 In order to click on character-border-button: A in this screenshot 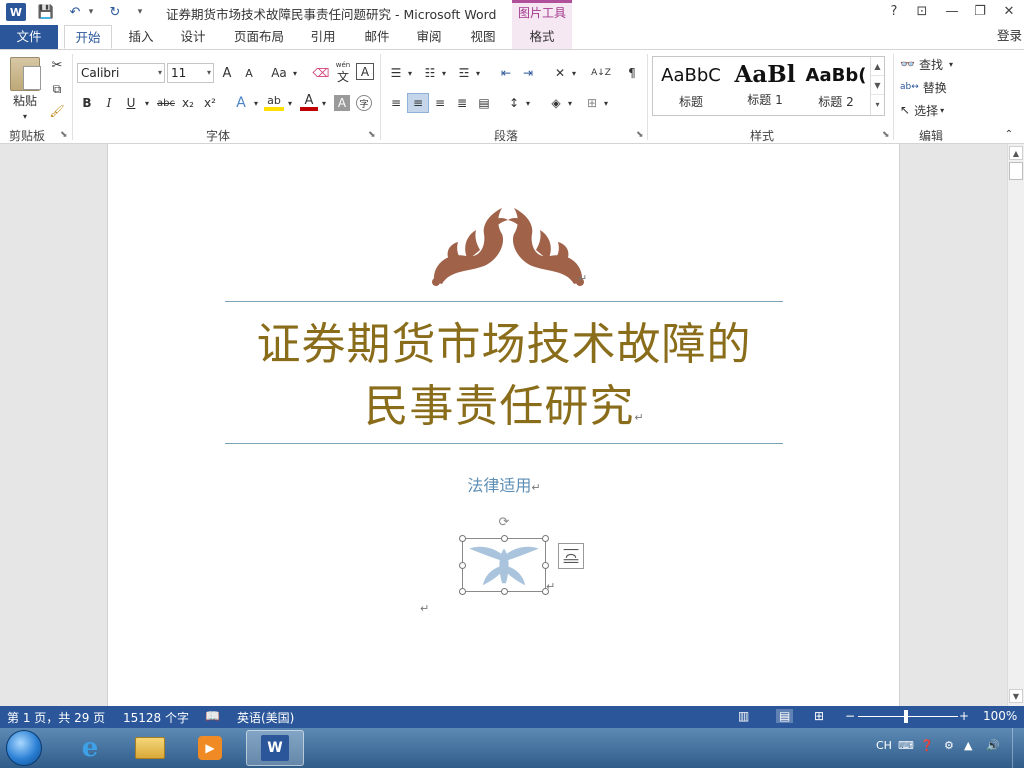, I will do `click(365, 71)`.